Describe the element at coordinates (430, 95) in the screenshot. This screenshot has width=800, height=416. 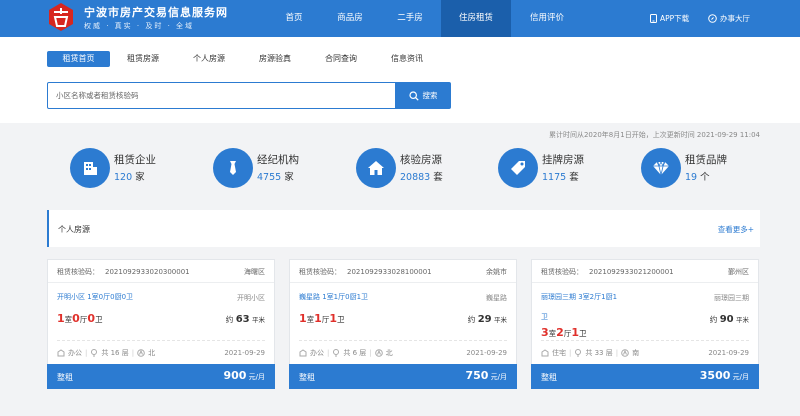
I see `search-button-label: 搜索` at that location.